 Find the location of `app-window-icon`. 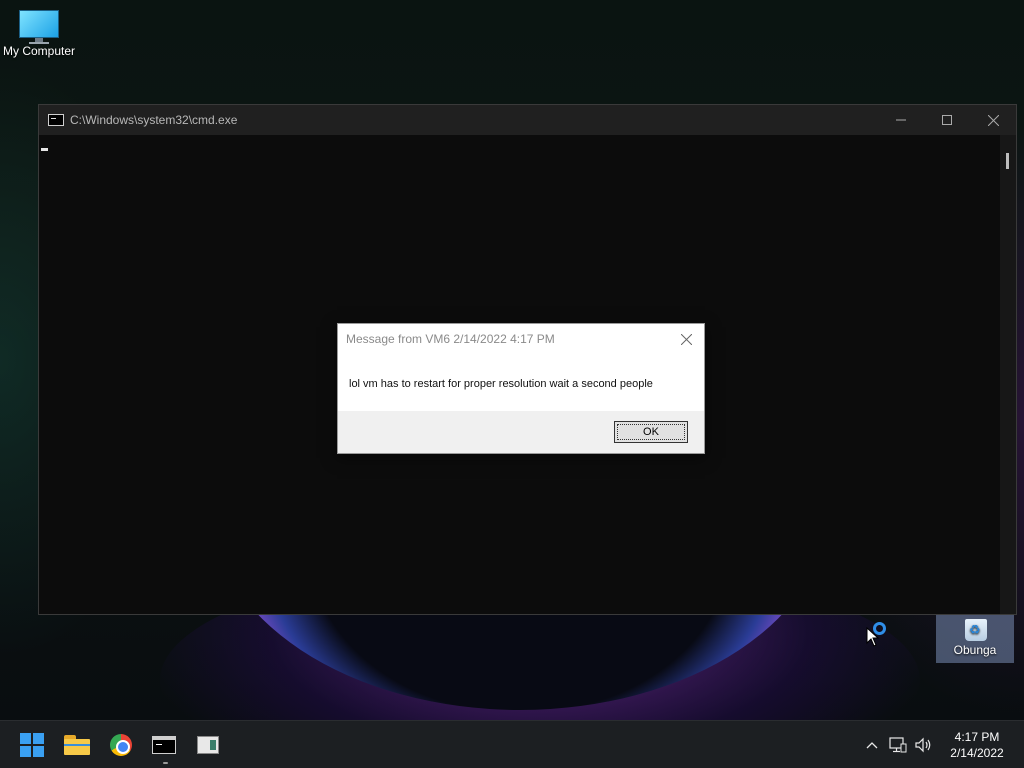

app-window-icon is located at coordinates (208, 745).